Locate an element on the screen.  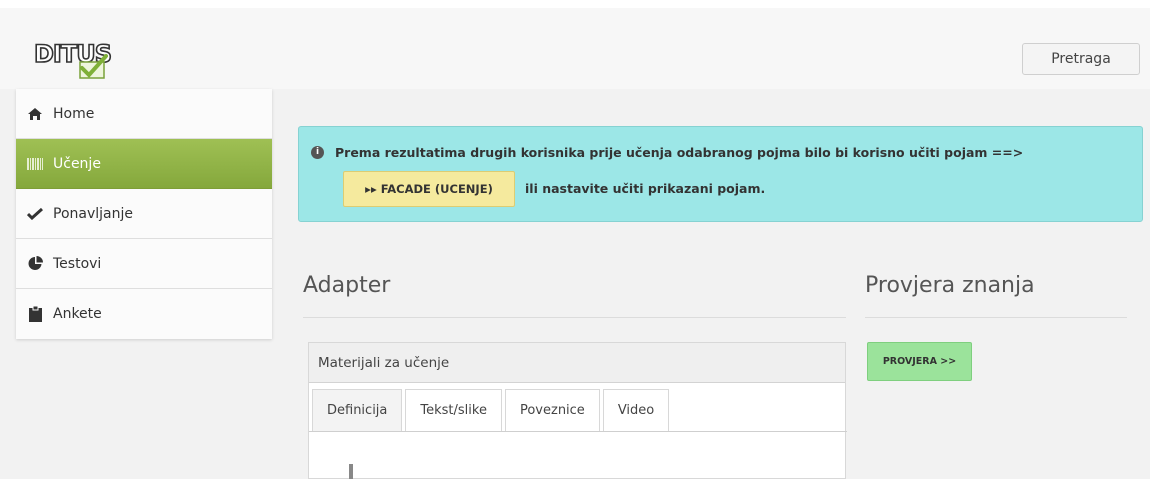
sidebar-item-label: Ankete is located at coordinates (77, 314).